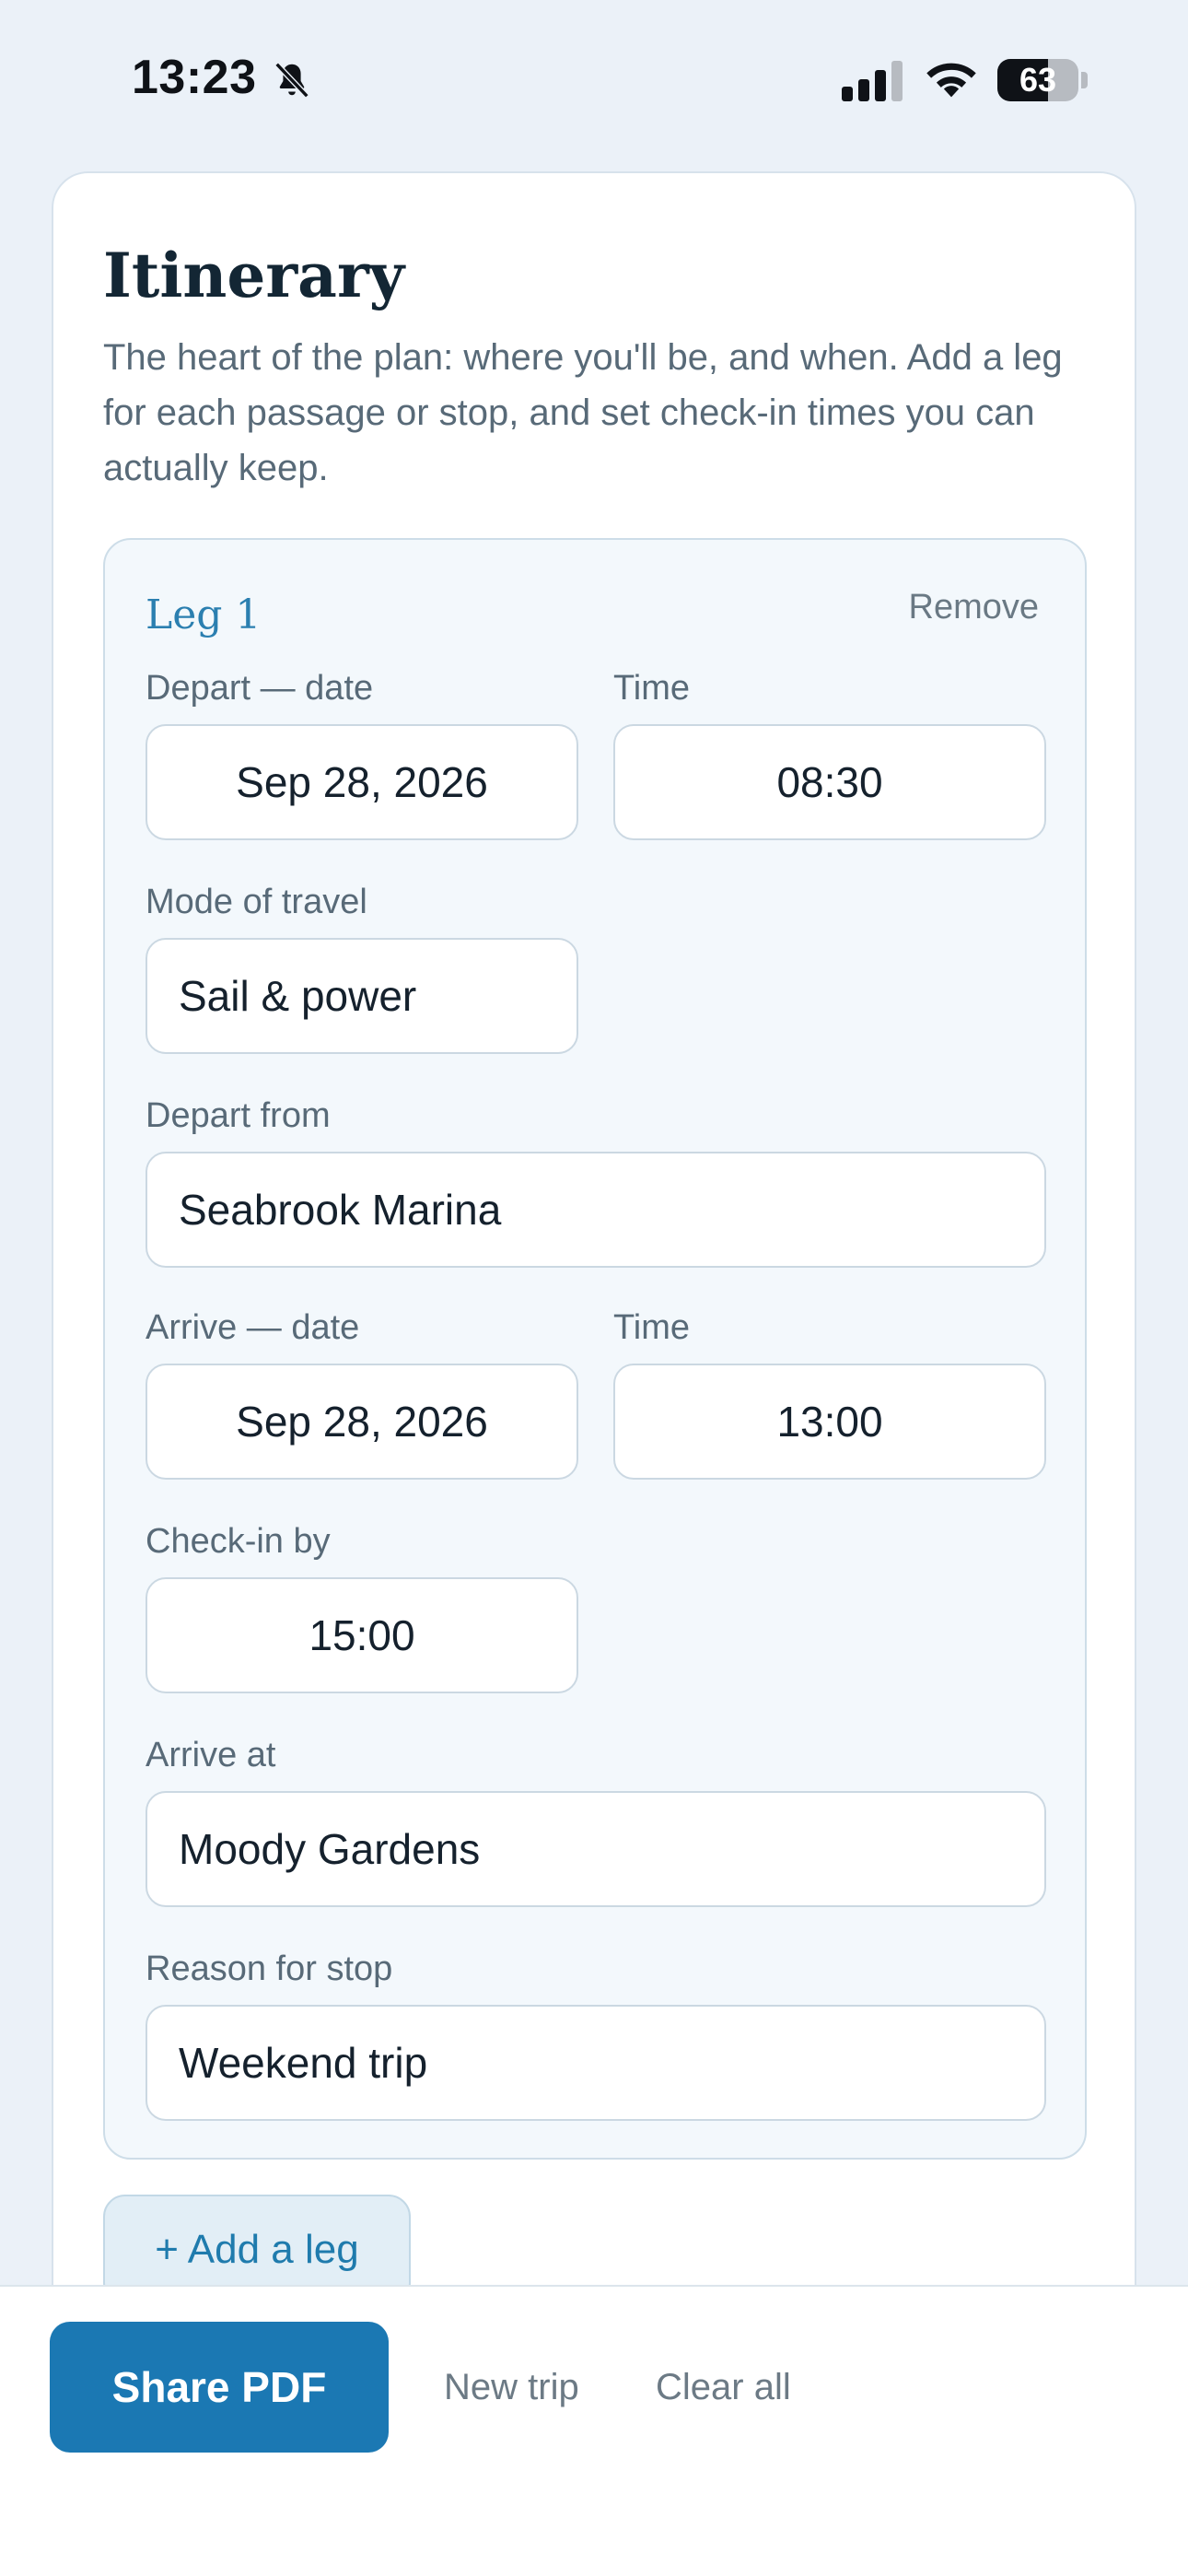 Image resolution: width=1188 pixels, height=2576 pixels. I want to click on section-title: Itinerary, so click(254, 275).